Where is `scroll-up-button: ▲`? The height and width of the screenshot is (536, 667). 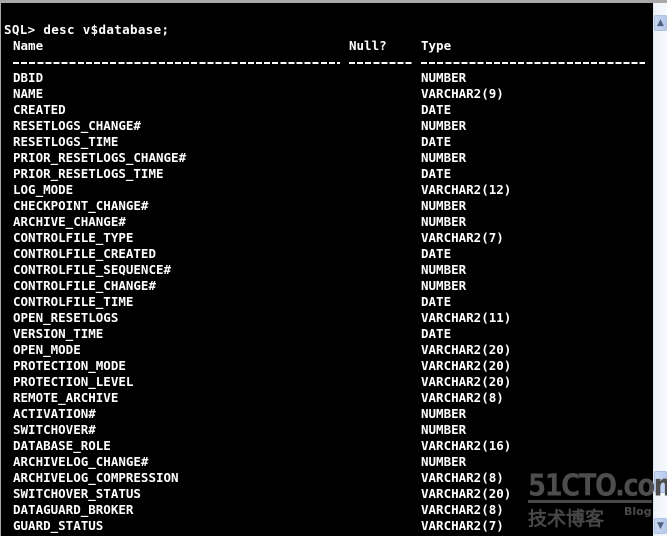
scroll-up-button: ▲ is located at coordinates (660, 23).